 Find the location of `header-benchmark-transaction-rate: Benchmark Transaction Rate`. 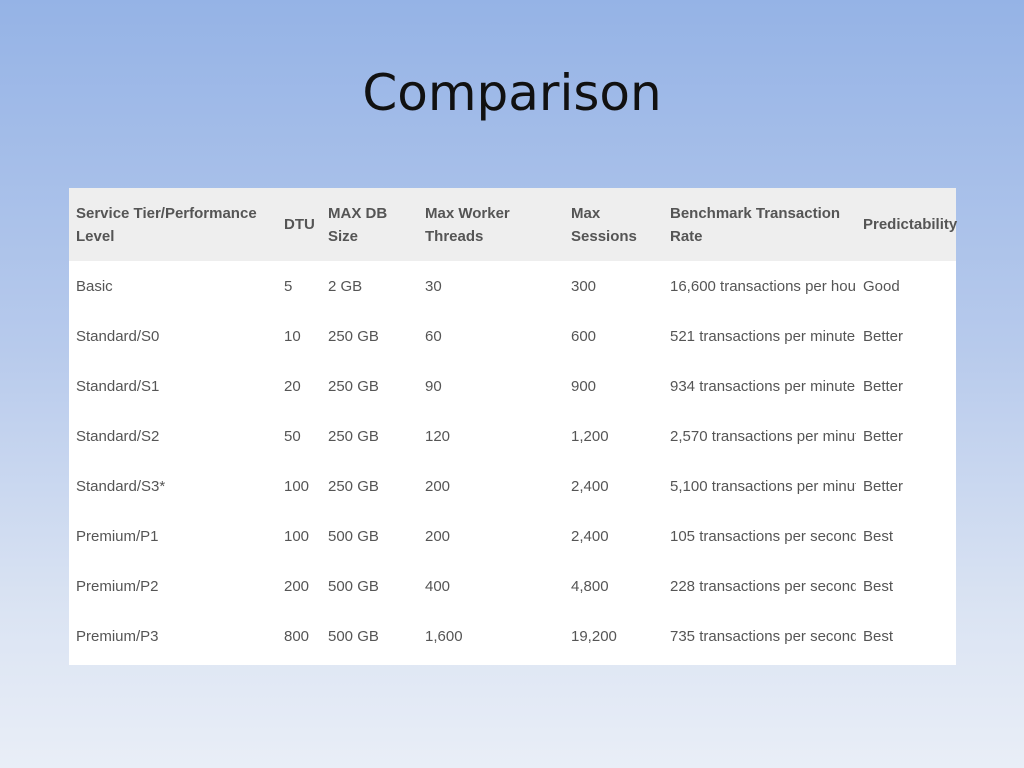

header-benchmark-transaction-rate: Benchmark Transaction Rate is located at coordinates (755, 224).